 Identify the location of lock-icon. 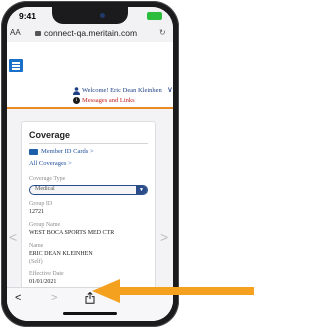
(38, 33).